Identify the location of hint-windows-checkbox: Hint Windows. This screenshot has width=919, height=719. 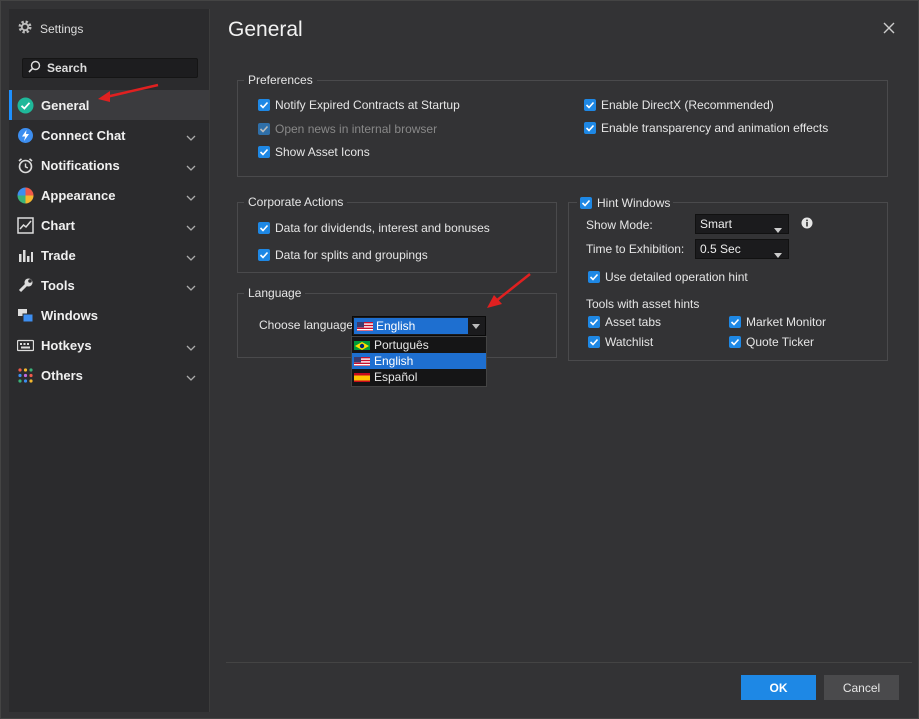
(625, 203).